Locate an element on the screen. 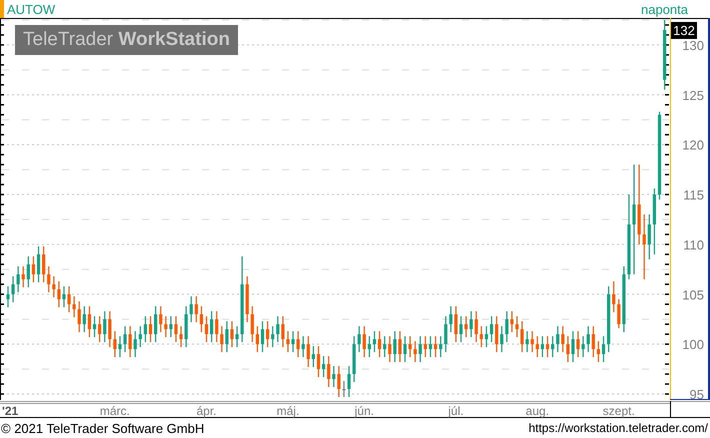  symbol-label: AUTOW is located at coordinates (31, 9).